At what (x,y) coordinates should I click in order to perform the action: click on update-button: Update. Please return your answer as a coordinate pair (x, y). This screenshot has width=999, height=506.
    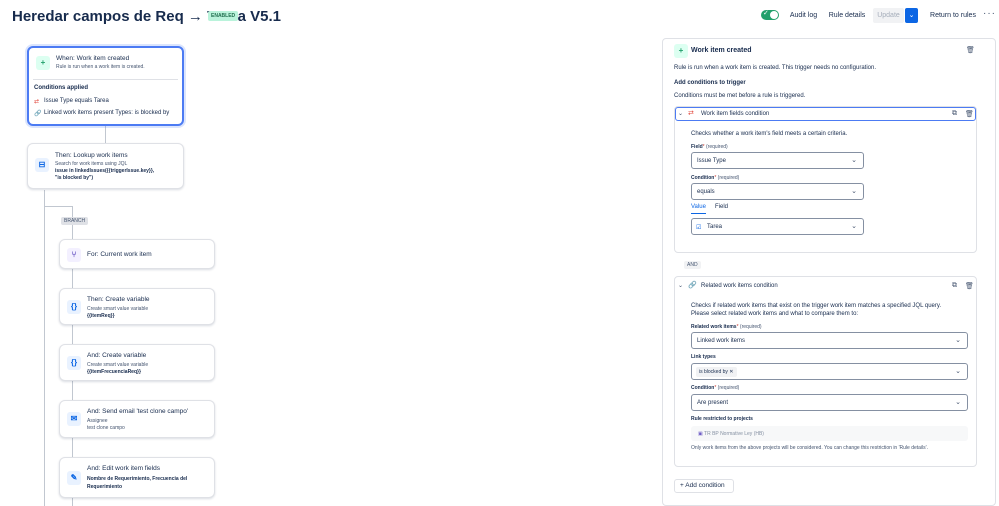
    Looking at the image, I should click on (888, 15).